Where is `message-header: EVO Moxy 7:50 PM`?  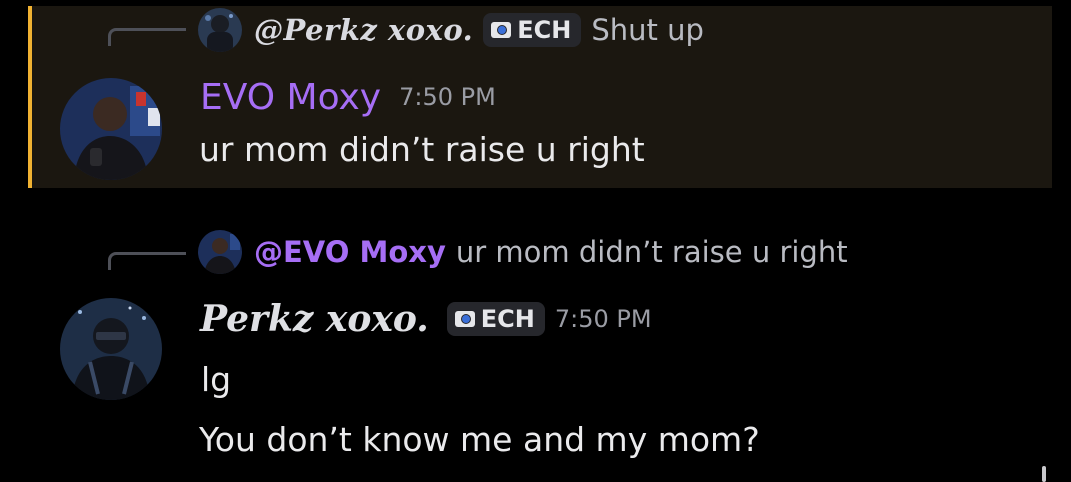 message-header: EVO Moxy 7:50 PM is located at coordinates (348, 97).